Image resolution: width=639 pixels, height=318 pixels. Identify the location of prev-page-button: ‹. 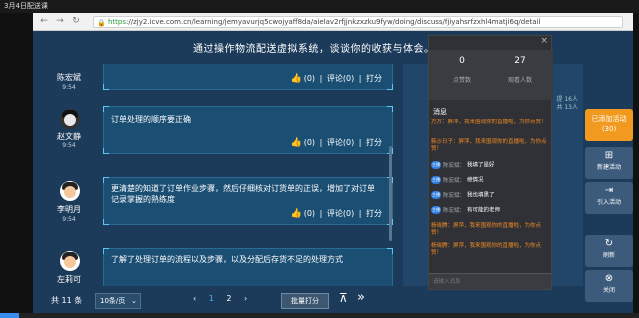
(194, 298).